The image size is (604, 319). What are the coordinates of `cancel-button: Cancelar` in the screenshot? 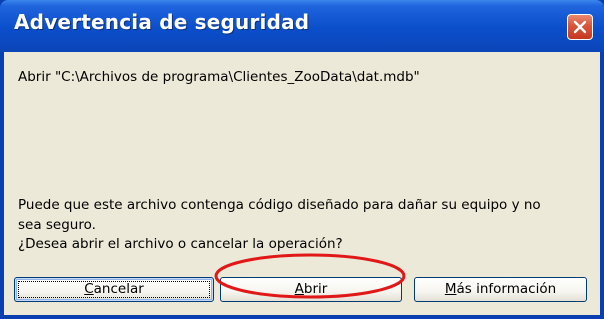 It's located at (114, 289).